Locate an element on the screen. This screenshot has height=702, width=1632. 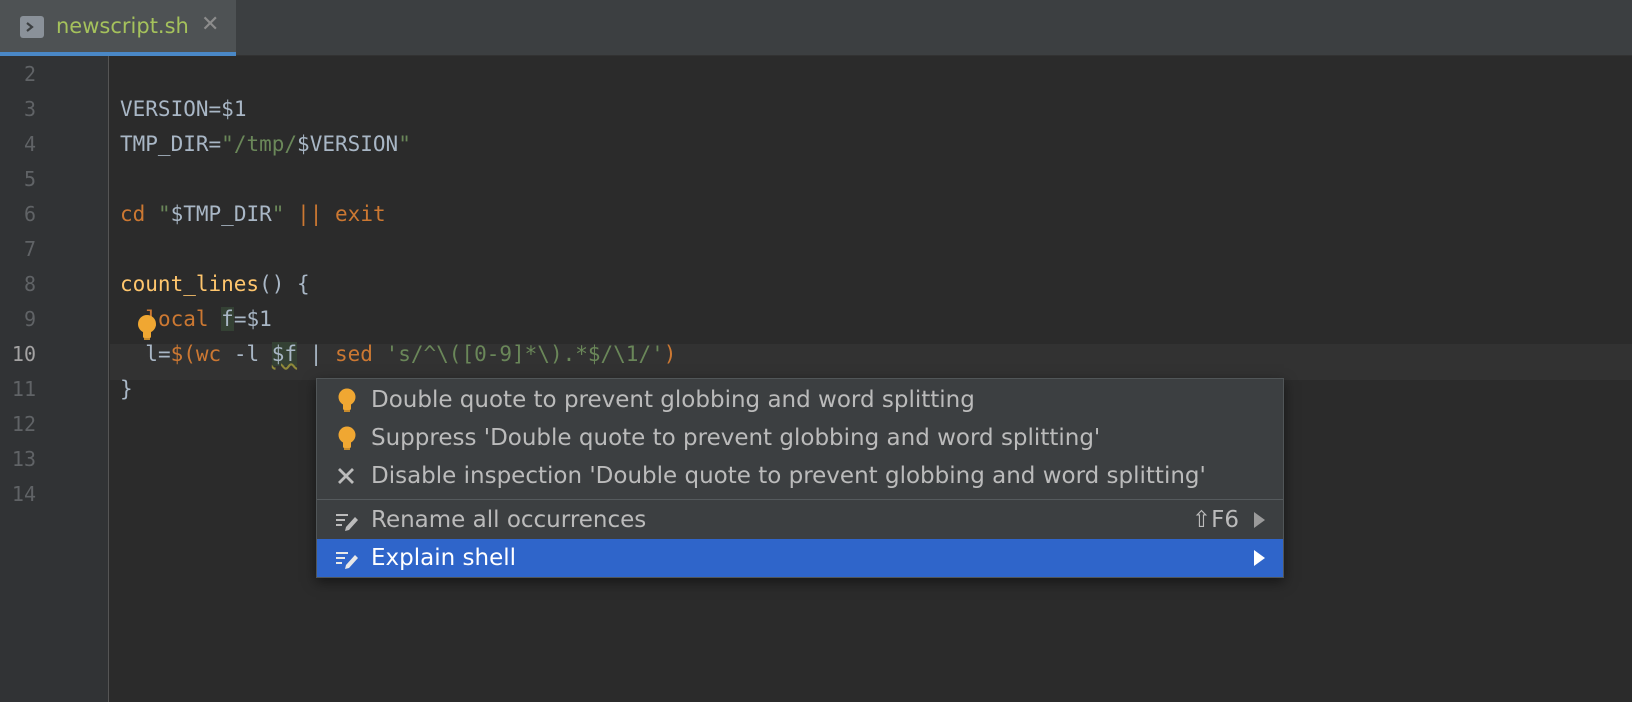
editor-tab-bar: newscript.sh ✕ is located at coordinates (816, 28).